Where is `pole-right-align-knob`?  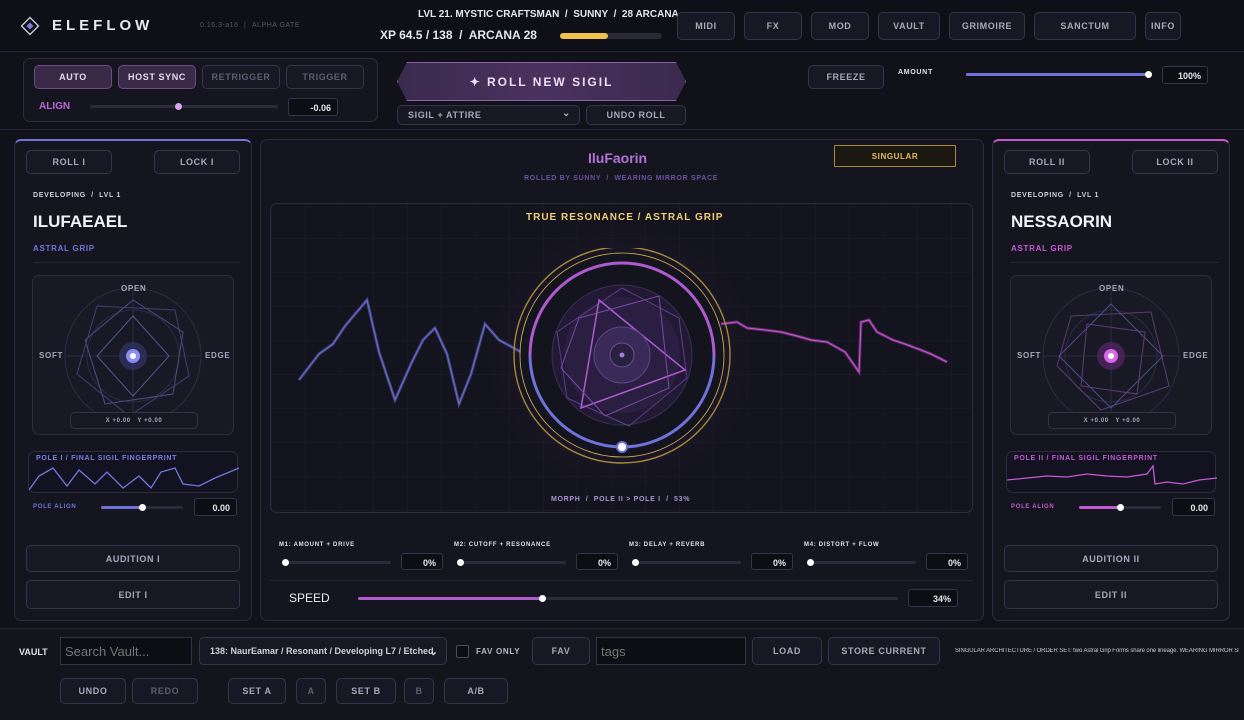 pole-right-align-knob is located at coordinates (1120, 507).